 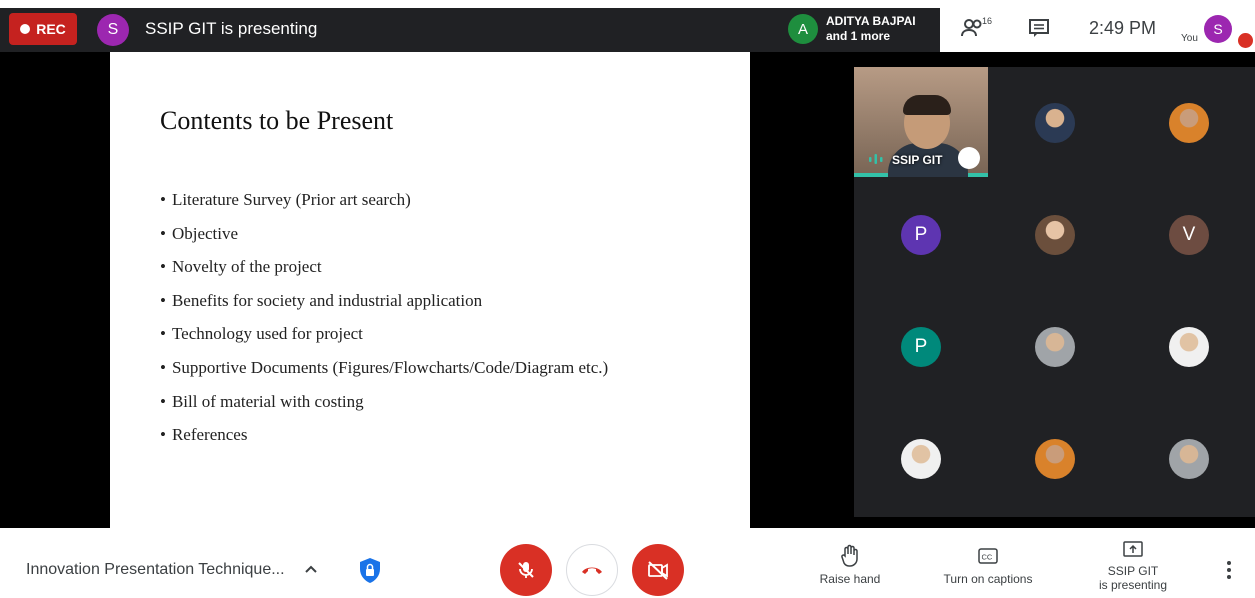 I want to click on top-right-controls: 16 2:49 PM You S, so click(x=1097, y=26).